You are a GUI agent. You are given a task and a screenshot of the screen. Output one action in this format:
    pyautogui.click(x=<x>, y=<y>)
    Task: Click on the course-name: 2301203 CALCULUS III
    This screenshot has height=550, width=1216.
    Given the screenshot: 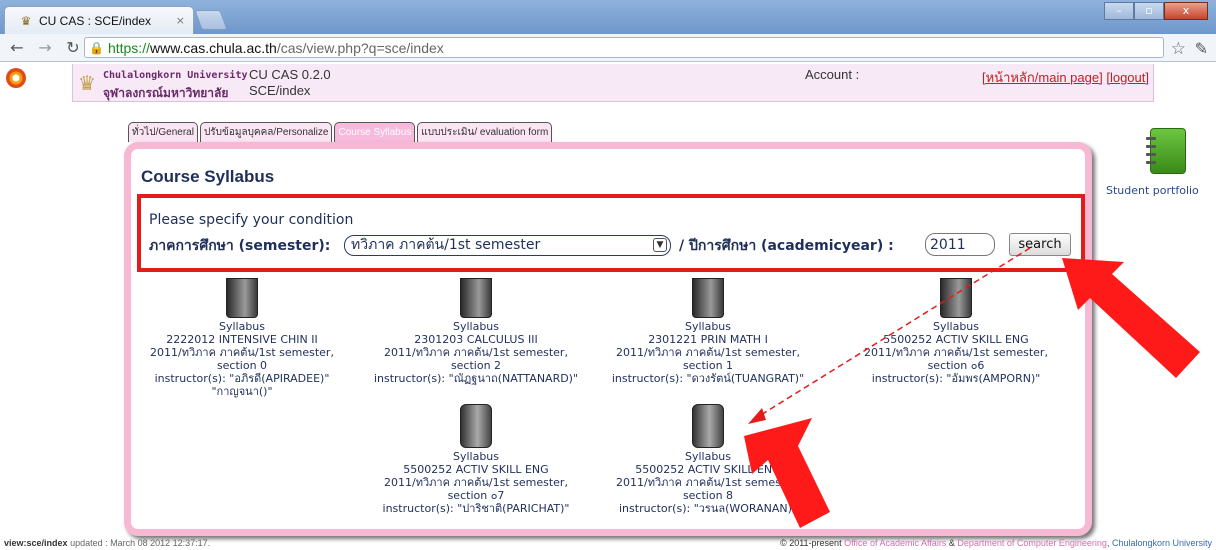 What is the action you would take?
    pyautogui.click(x=476, y=339)
    